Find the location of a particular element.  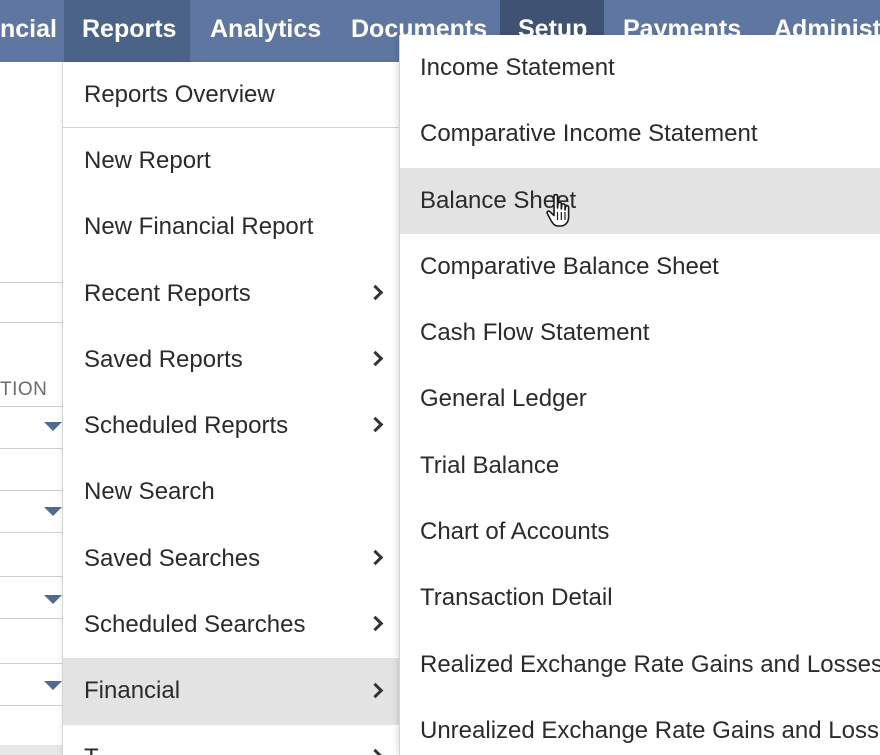

menu-item-new-financial-report: New Financial Report is located at coordinates (231, 227).